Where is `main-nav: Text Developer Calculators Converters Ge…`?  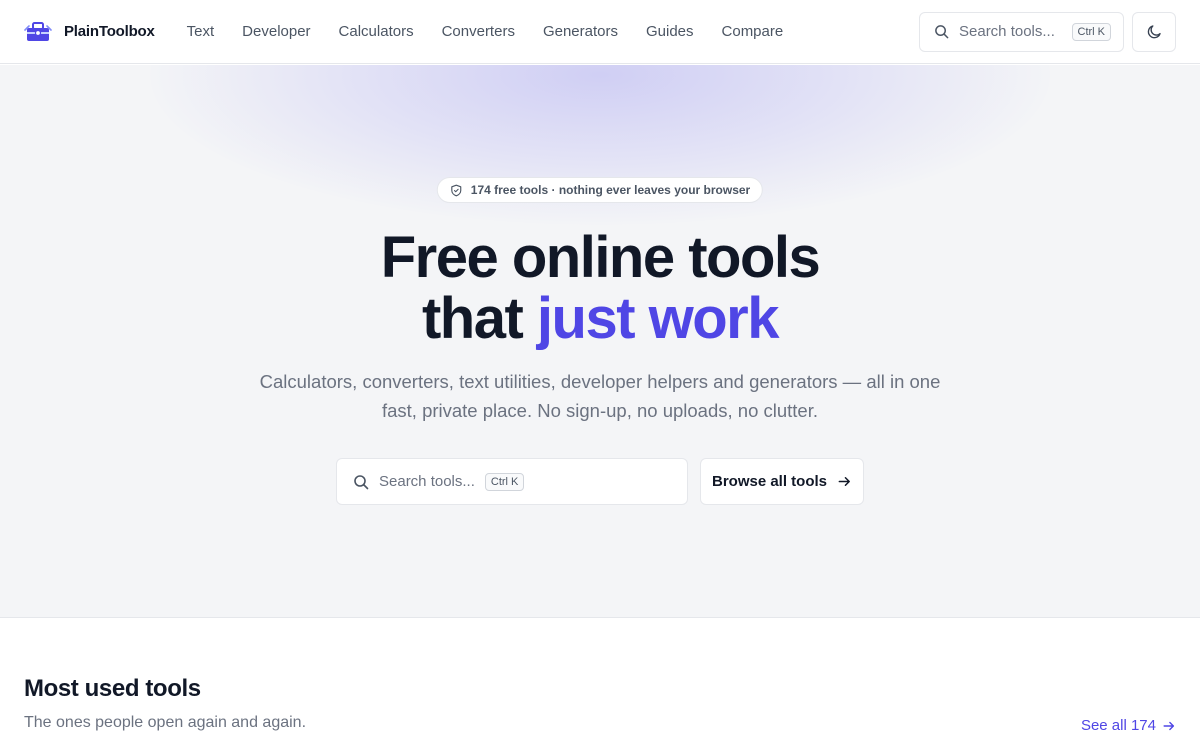 main-nav: Text Developer Calculators Converters Ge… is located at coordinates (485, 31).